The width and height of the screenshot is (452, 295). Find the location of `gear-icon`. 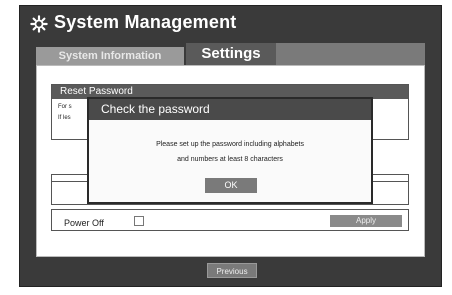

gear-icon is located at coordinates (39, 24).